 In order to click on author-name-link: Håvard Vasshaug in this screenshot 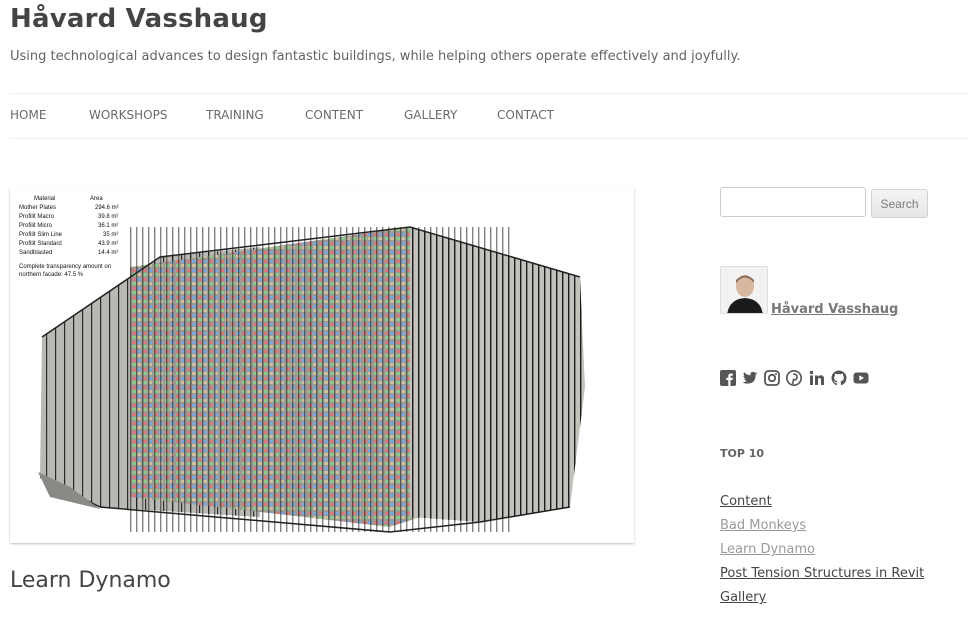, I will do `click(834, 309)`.